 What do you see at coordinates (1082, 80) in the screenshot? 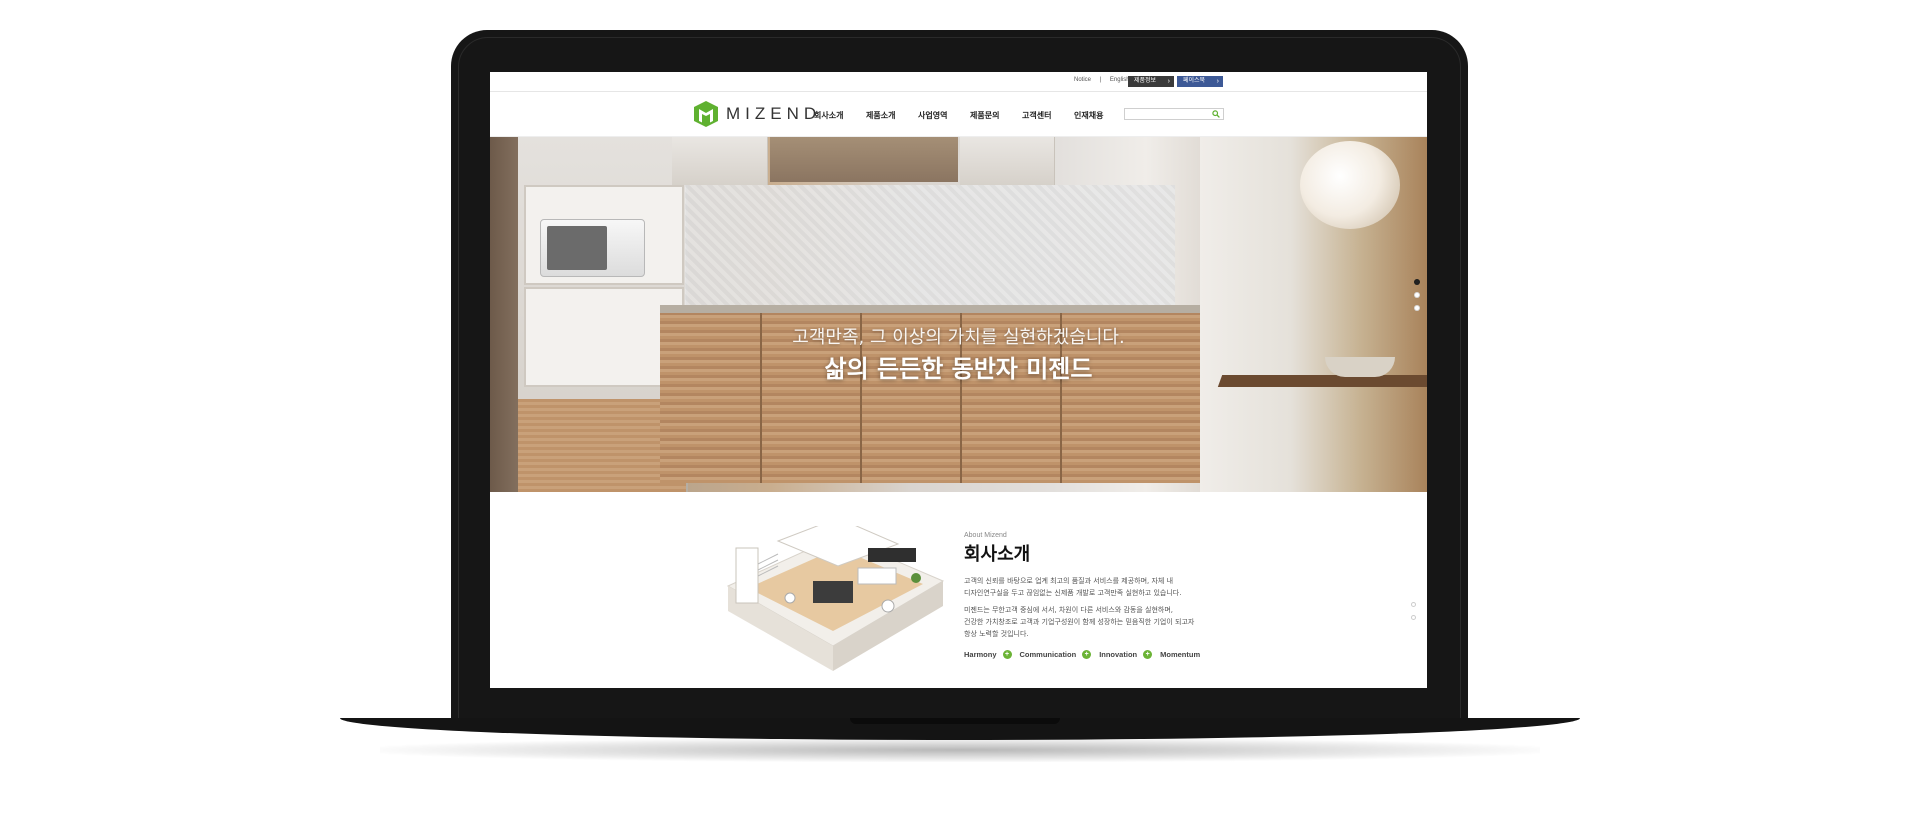
I see `notice-link: Notice` at bounding box center [1082, 80].